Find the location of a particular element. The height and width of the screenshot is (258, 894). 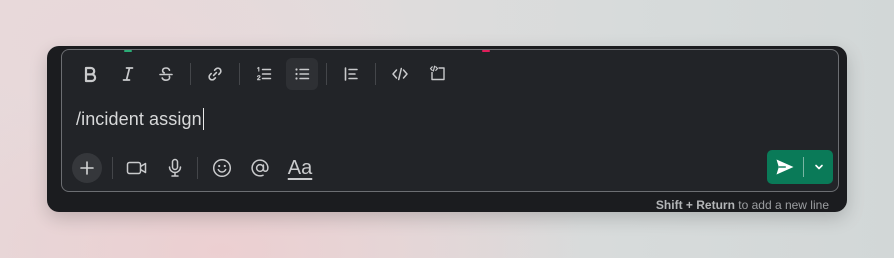

video-clip-button is located at coordinates (137, 168).